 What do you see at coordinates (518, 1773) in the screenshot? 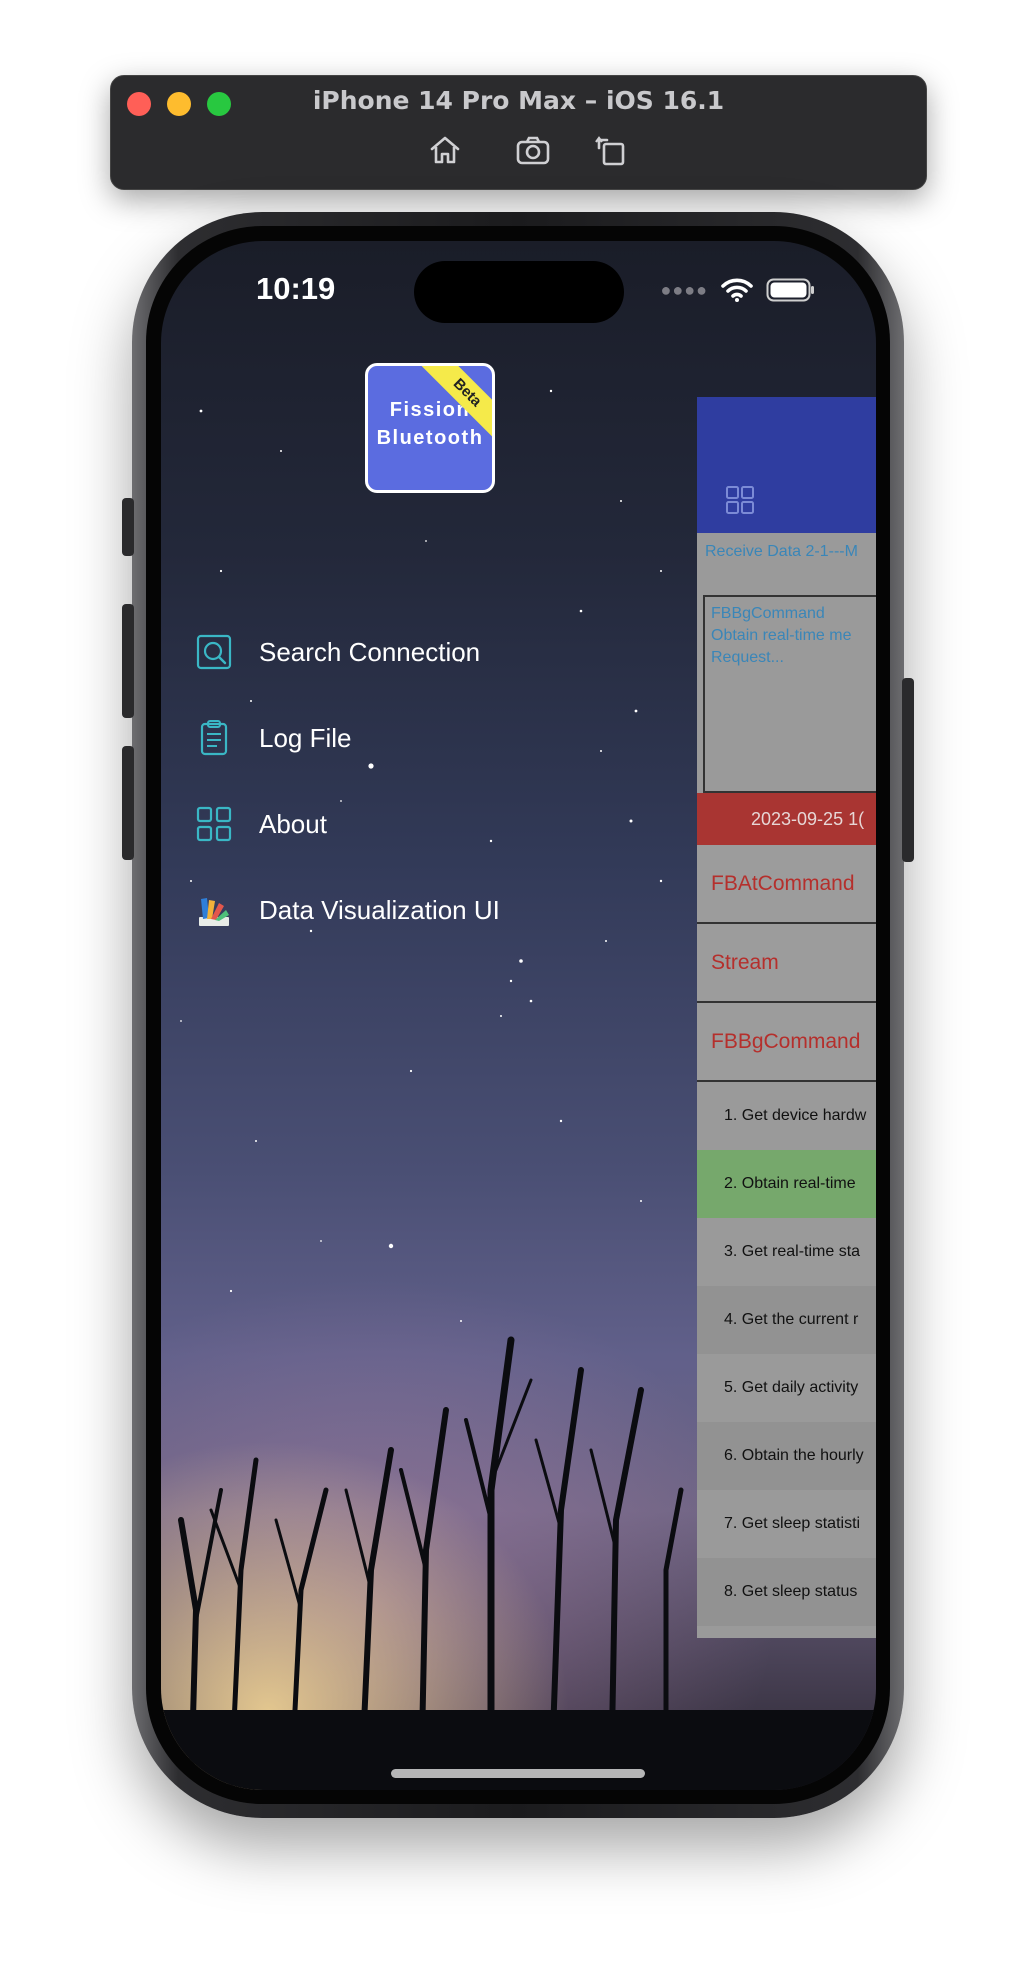
I see `home-indicator` at bounding box center [518, 1773].